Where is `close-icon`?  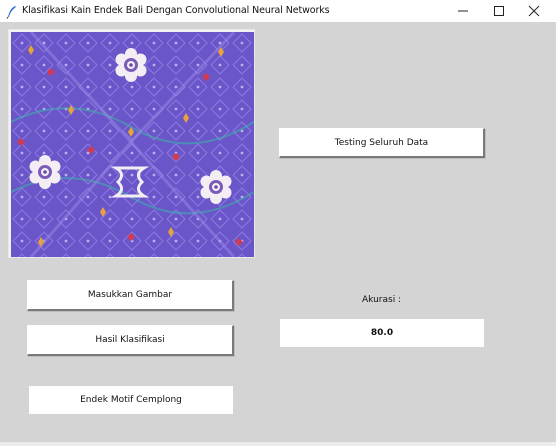
close-icon is located at coordinates (534, 11).